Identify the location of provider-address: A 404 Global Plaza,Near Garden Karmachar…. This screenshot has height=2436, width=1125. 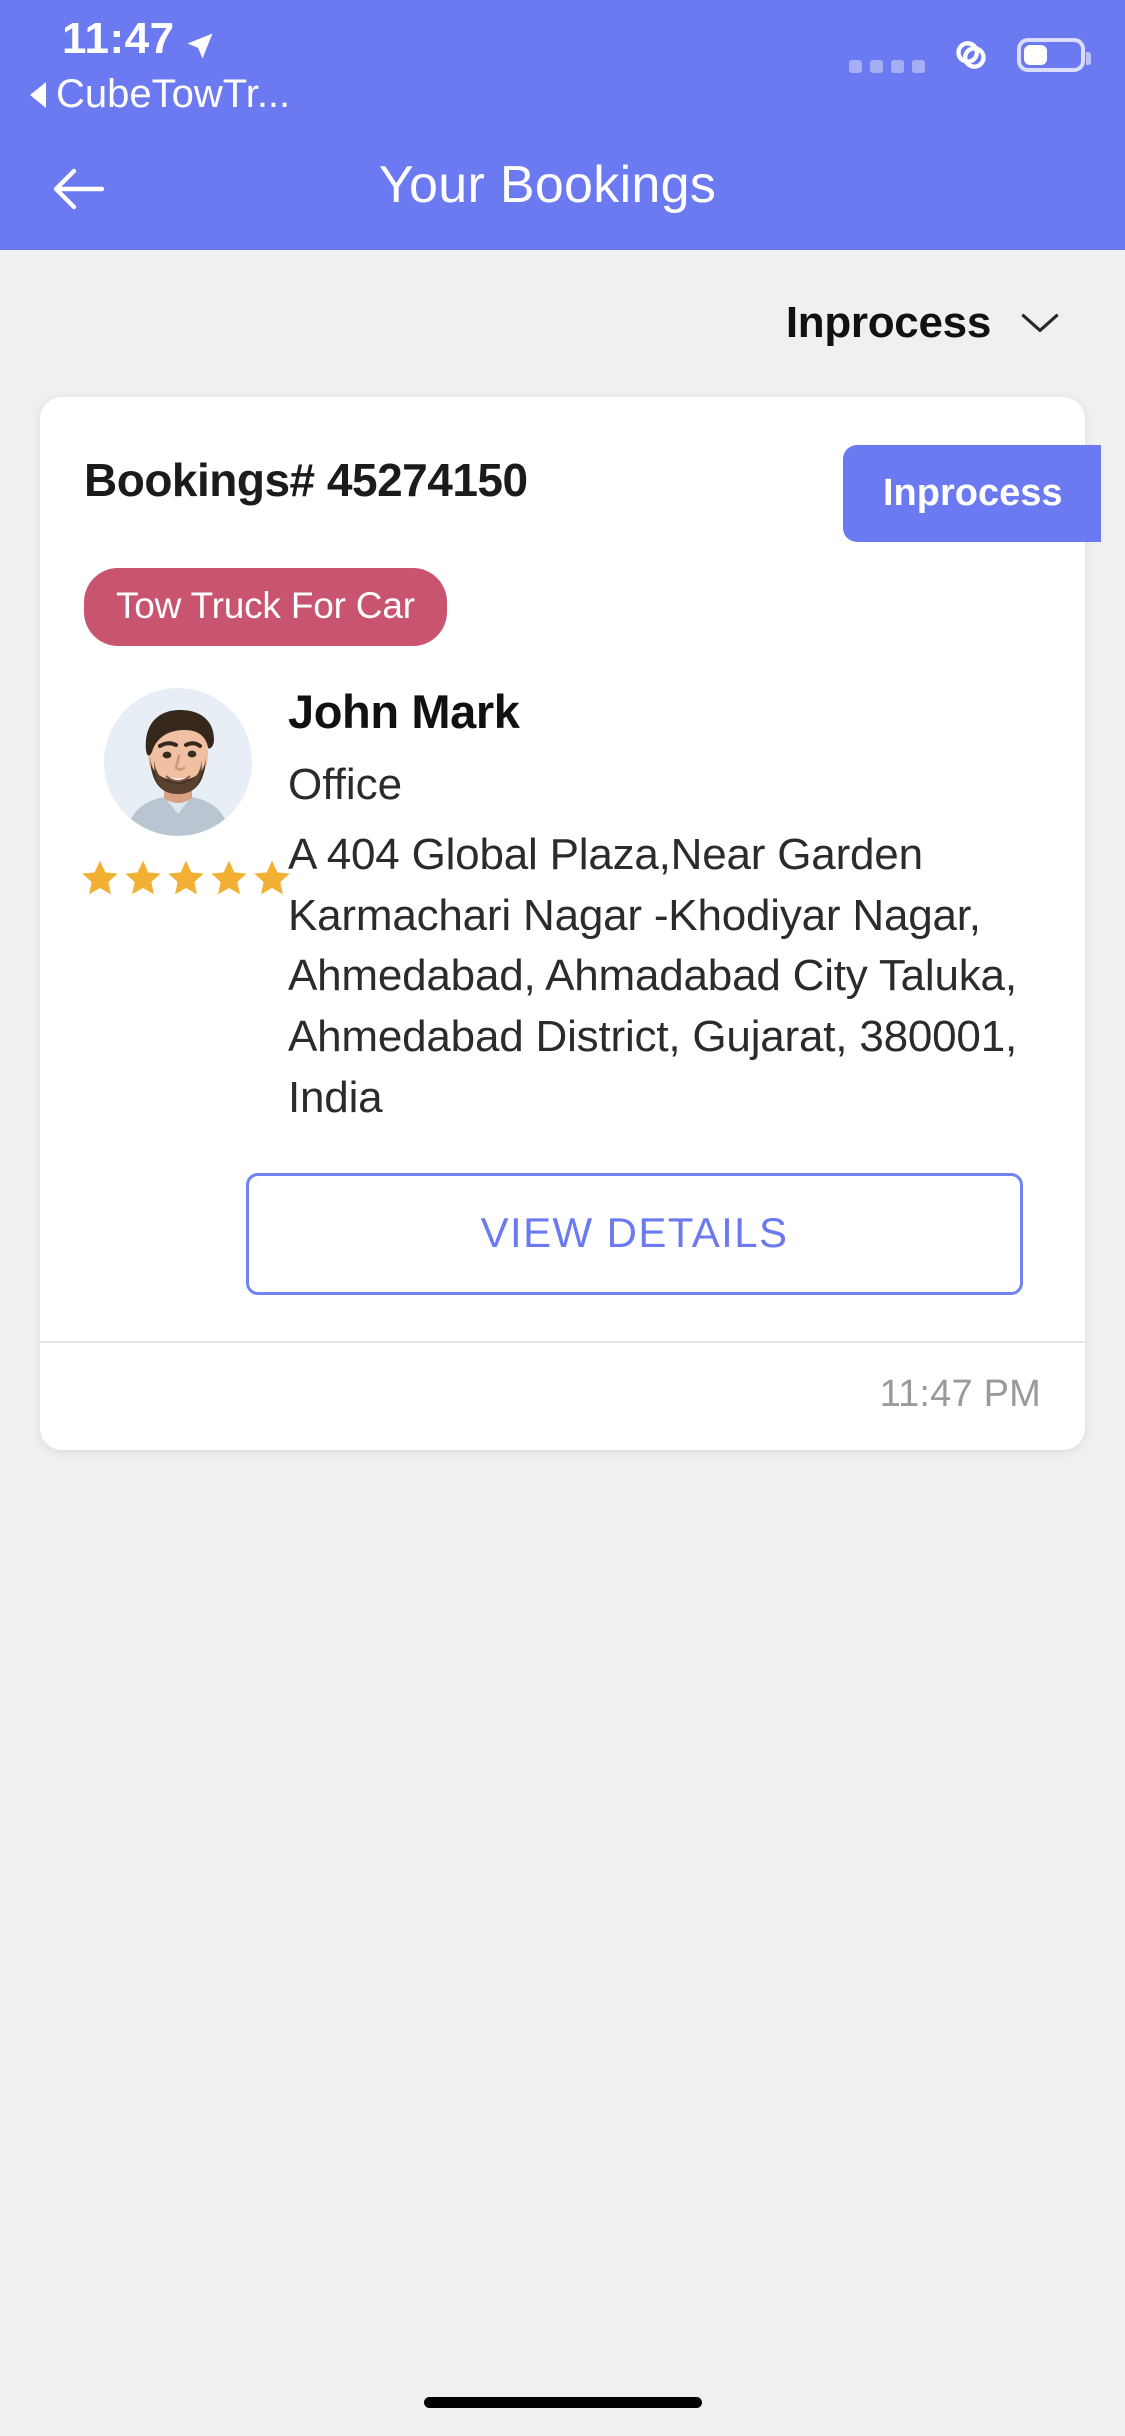
(652, 976).